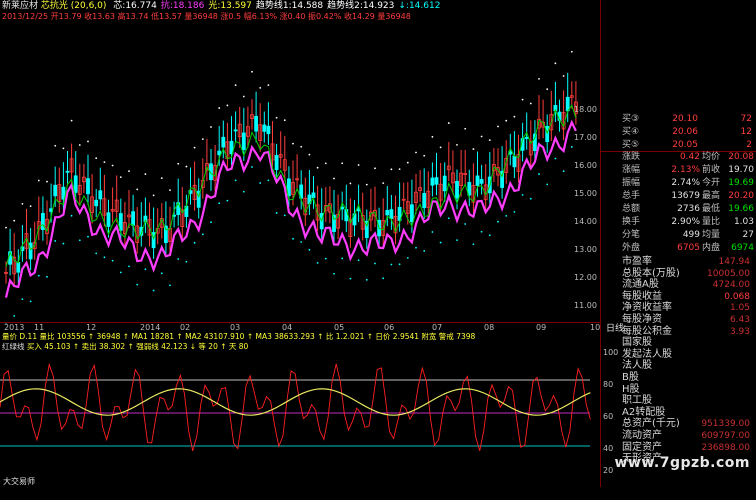 The image size is (756, 500). Describe the element at coordinates (642, 435) in the screenshot. I see `fundamental-label: 流动资产` at that location.